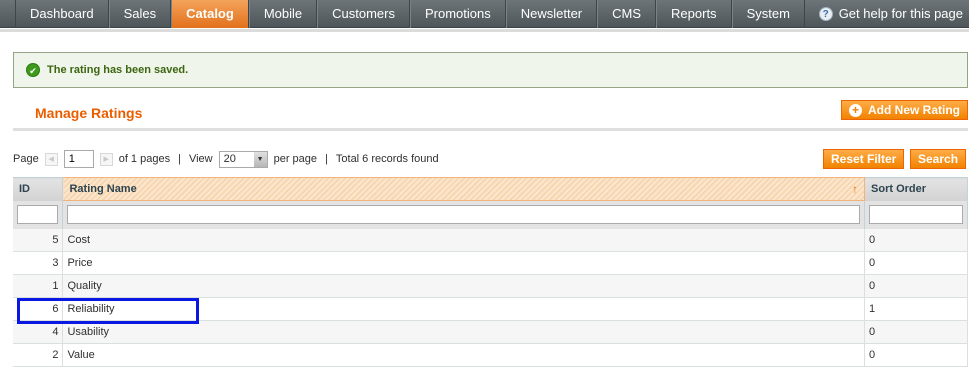 Image resolution: width=969 pixels, height=387 pixels. What do you see at coordinates (33, 70) in the screenshot?
I see `success-check-icon: ✔` at bounding box center [33, 70].